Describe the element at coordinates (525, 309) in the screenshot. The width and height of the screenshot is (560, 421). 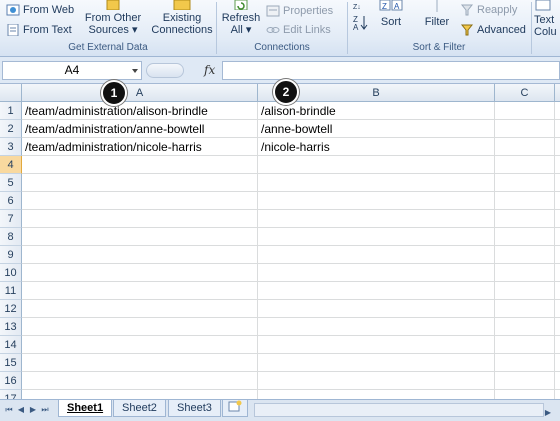
I see `cell-c12` at that location.